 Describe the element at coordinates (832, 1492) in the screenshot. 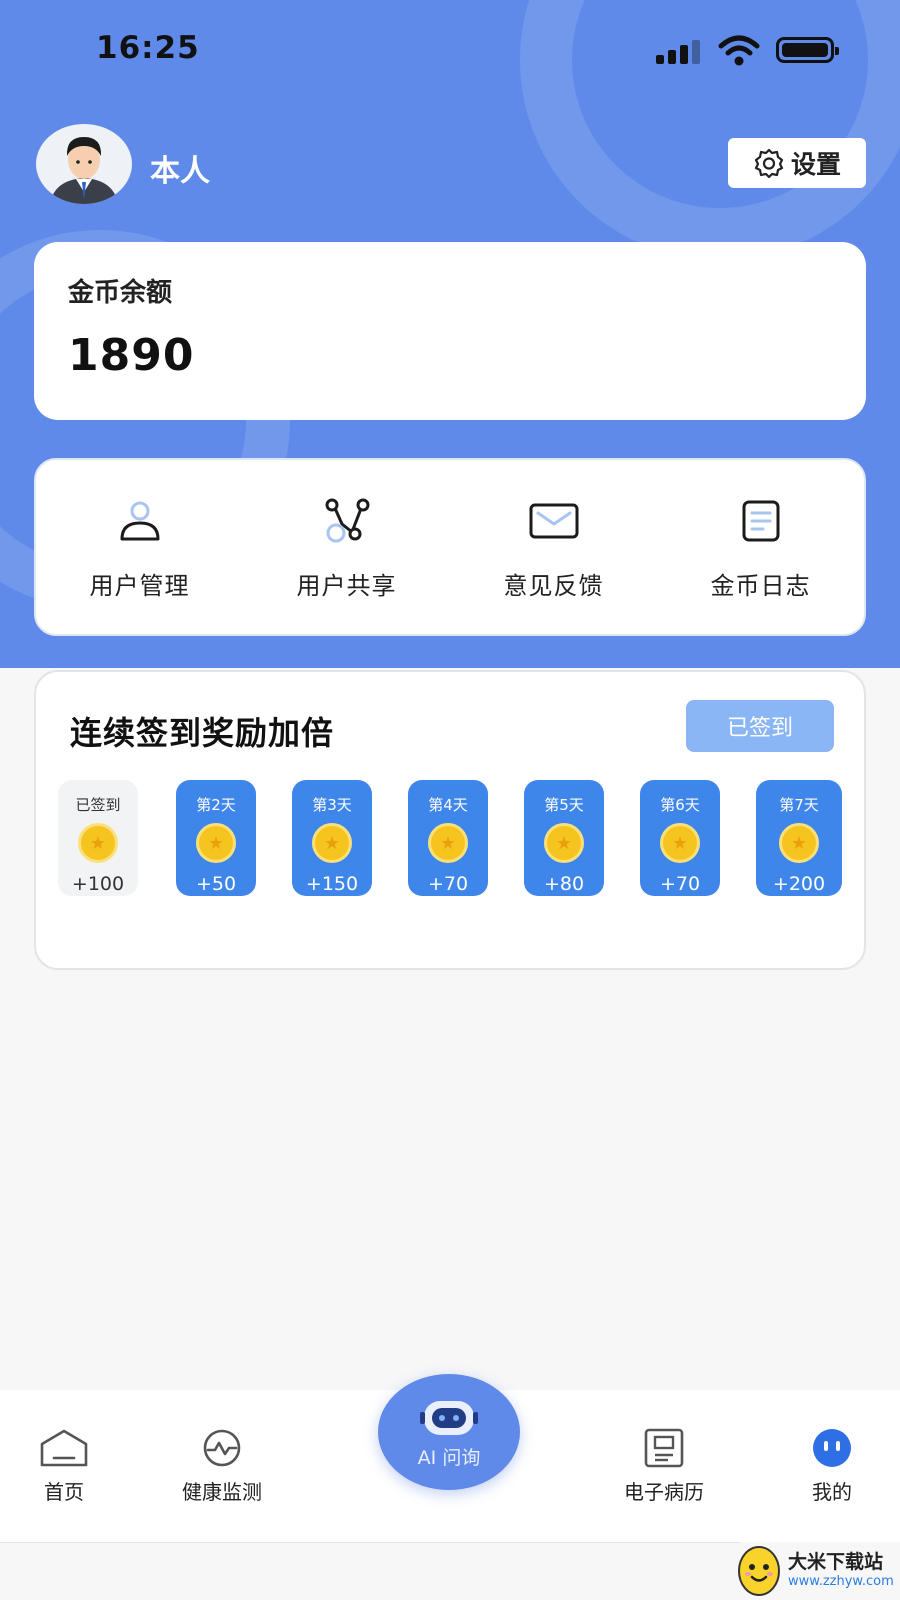

I see `tab-label: 我的` at that location.